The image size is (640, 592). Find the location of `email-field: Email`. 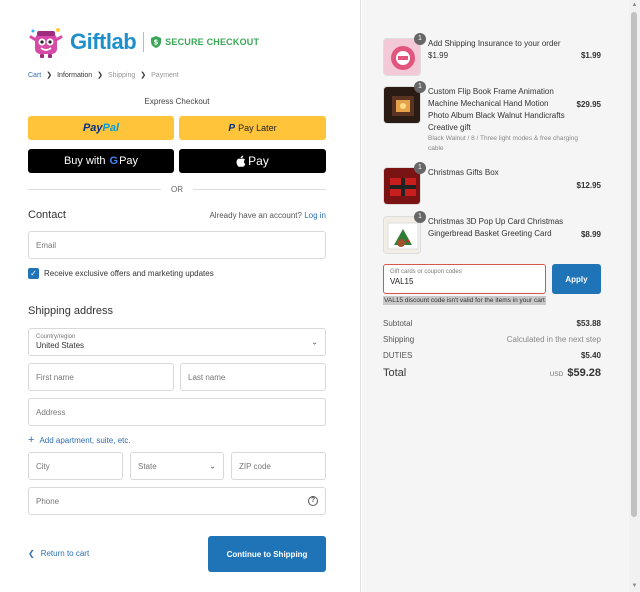

email-field: Email is located at coordinates (177, 245).